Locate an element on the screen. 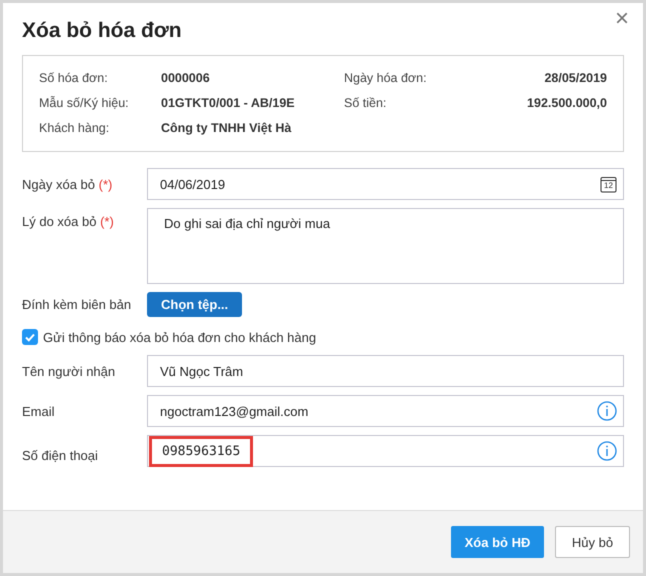 This screenshot has height=576, width=646. text-field: ngoctram123@gmail.com is located at coordinates (385, 411).